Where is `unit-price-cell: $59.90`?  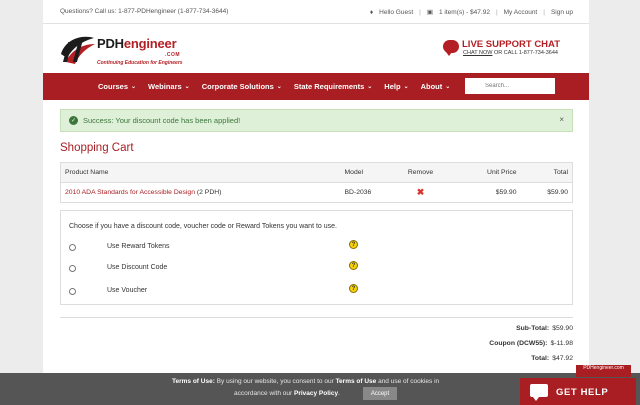
unit-price-cell: $59.90 is located at coordinates (485, 192).